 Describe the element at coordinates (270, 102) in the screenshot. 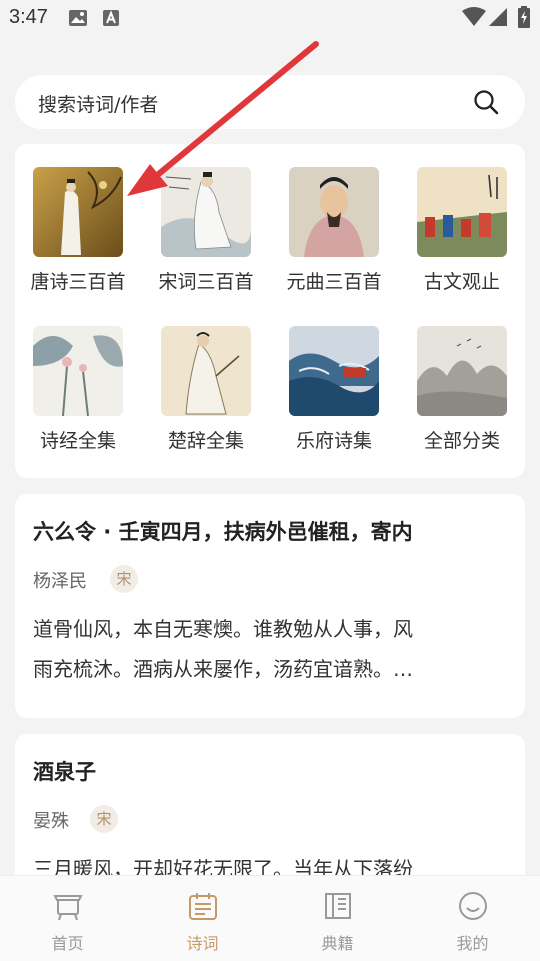

I see `search-input: 搜索诗词/作者` at that location.